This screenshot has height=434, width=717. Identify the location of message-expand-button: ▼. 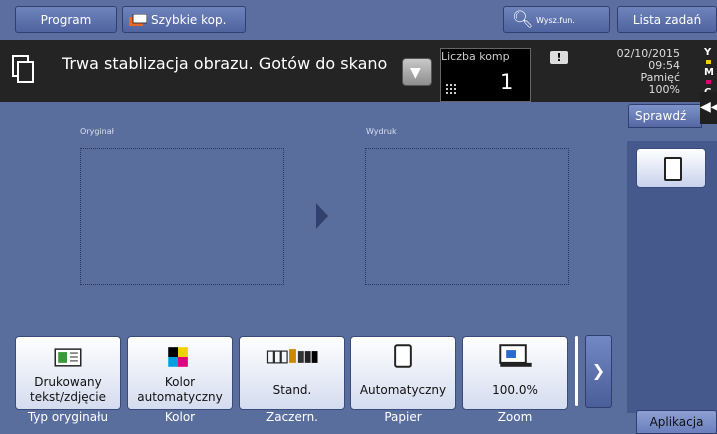
(417, 72).